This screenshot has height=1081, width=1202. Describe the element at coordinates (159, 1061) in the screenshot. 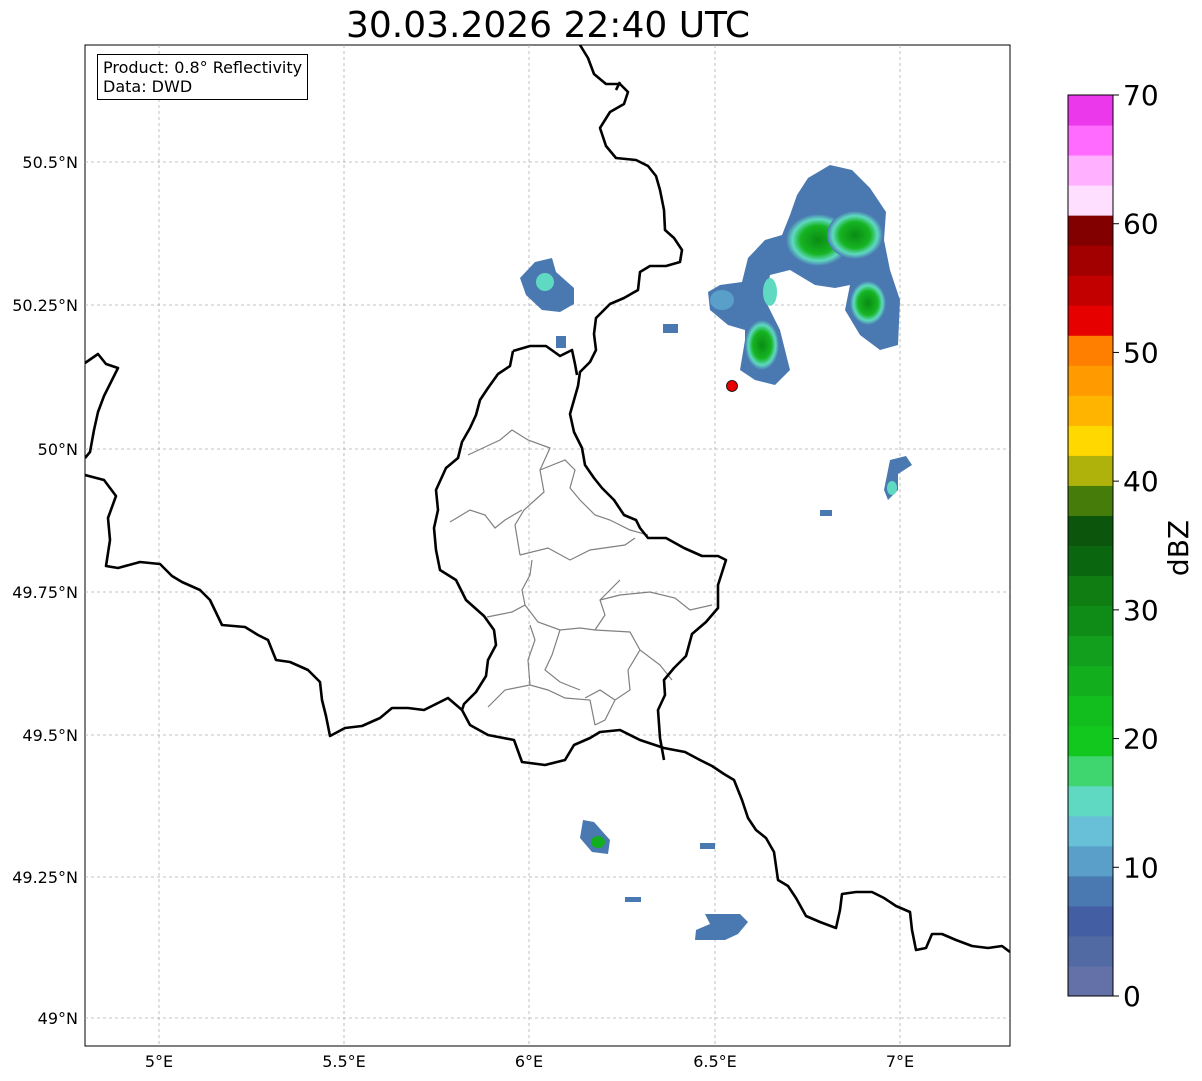

I see `lon-tick-label: 5°E` at that location.